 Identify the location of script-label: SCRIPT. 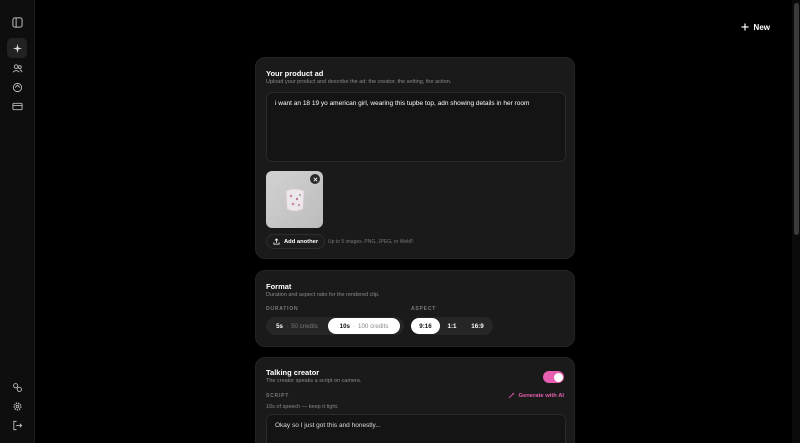
(278, 396).